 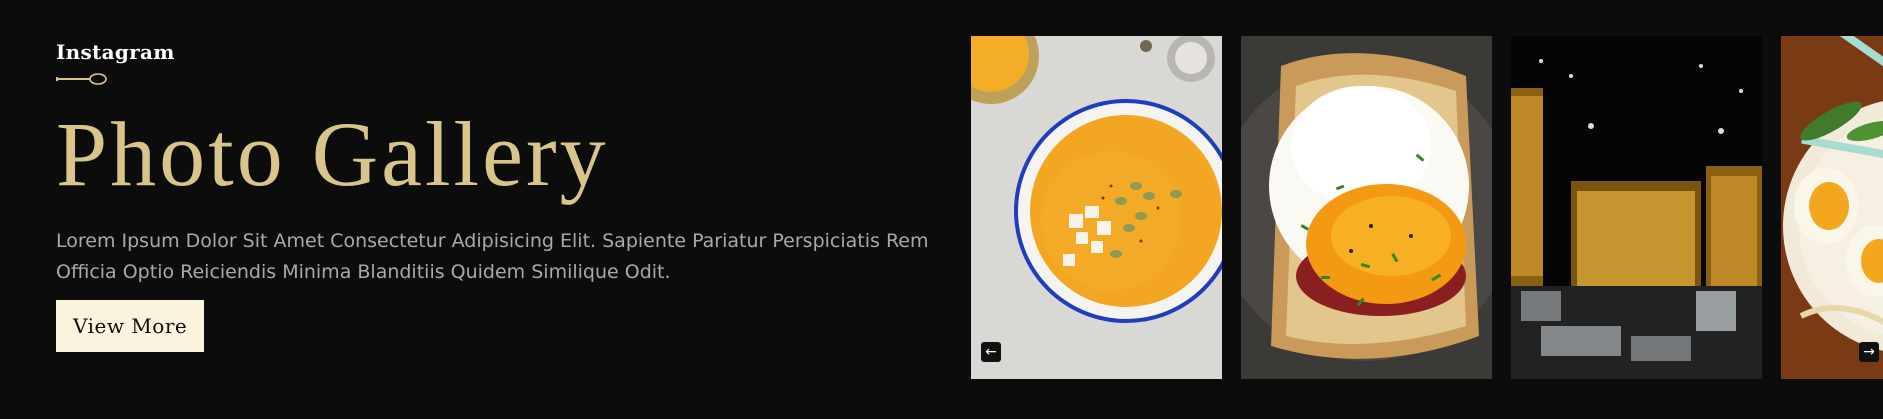 What do you see at coordinates (115, 52) in the screenshot?
I see `section-eyebrow: Instagram` at bounding box center [115, 52].